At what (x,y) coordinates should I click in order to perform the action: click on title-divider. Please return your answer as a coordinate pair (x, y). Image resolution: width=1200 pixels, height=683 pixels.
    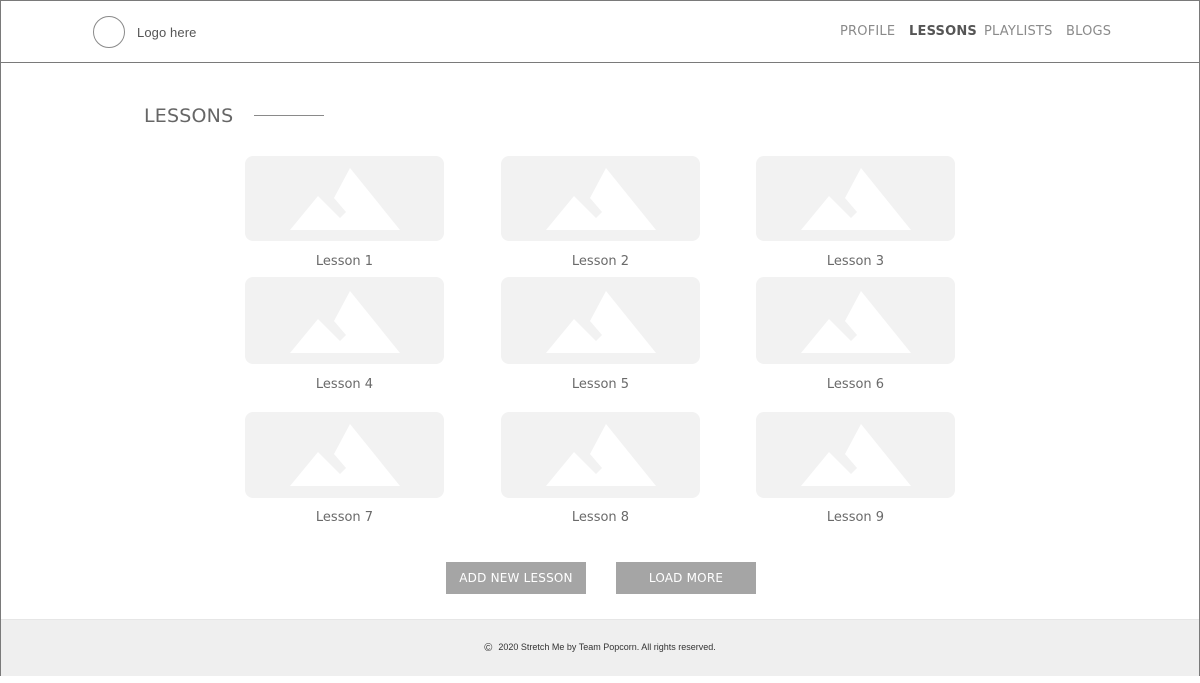
    Looking at the image, I should click on (289, 115).